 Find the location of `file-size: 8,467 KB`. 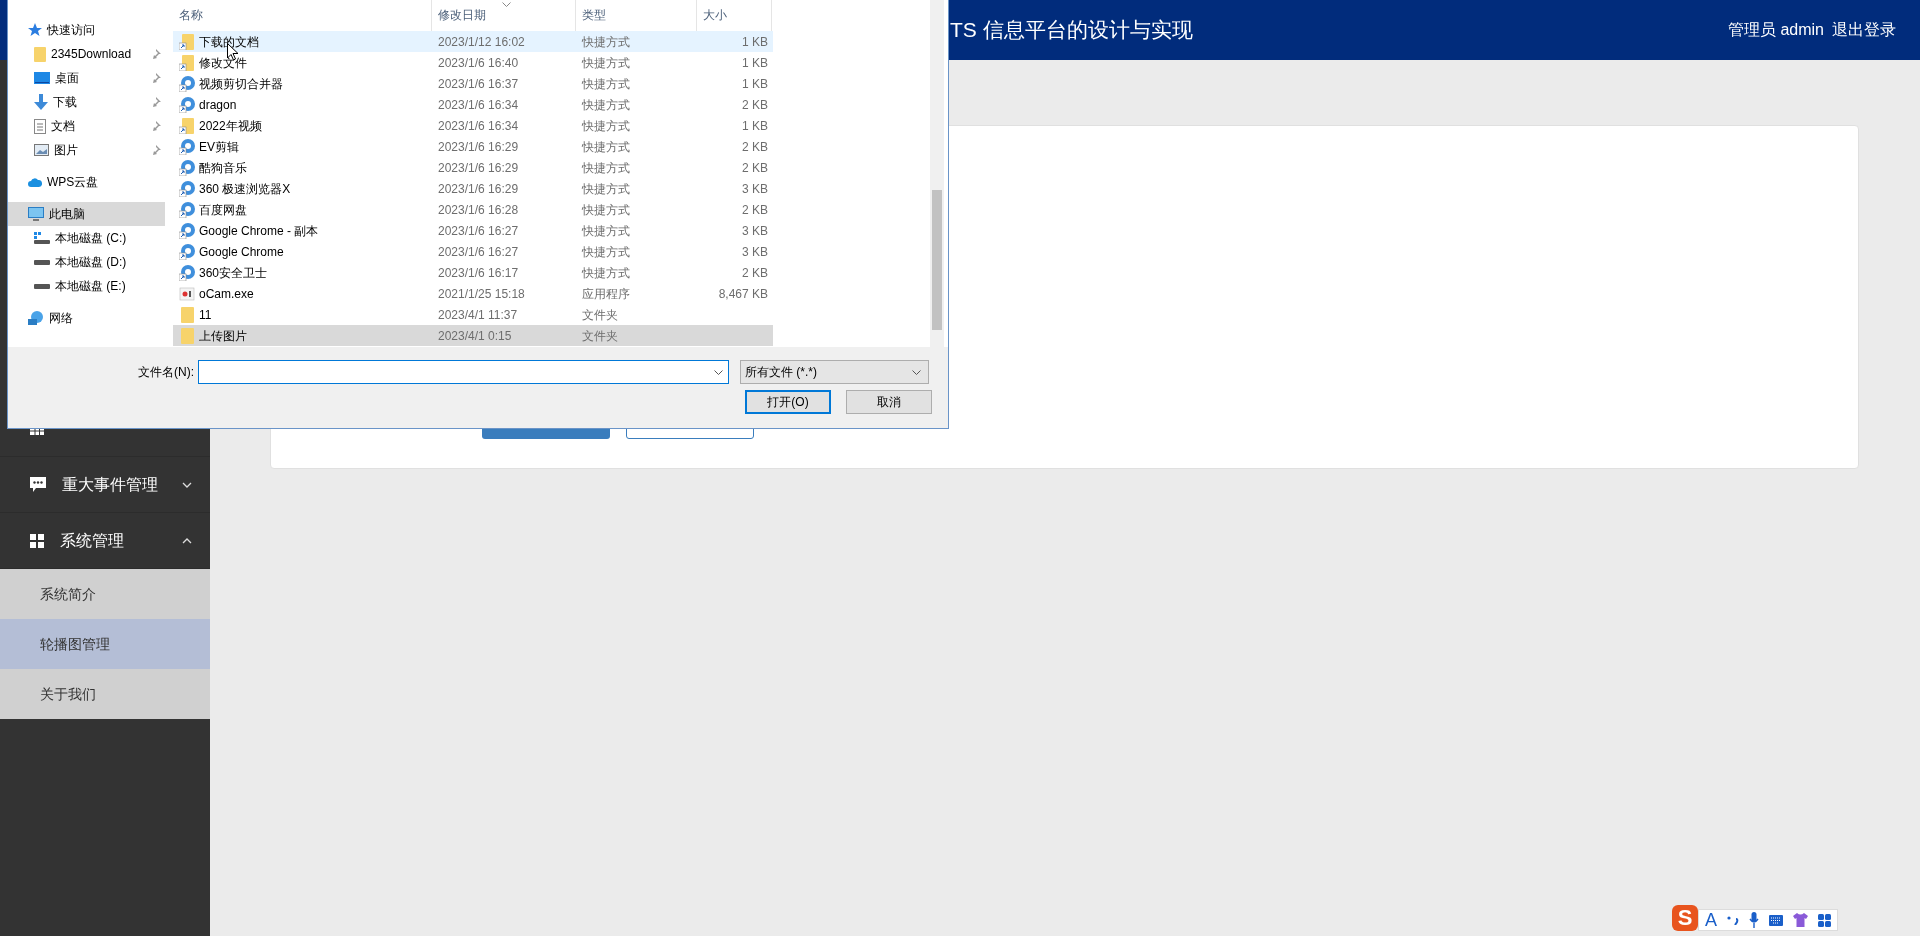

file-size: 8,467 KB is located at coordinates (743, 294).